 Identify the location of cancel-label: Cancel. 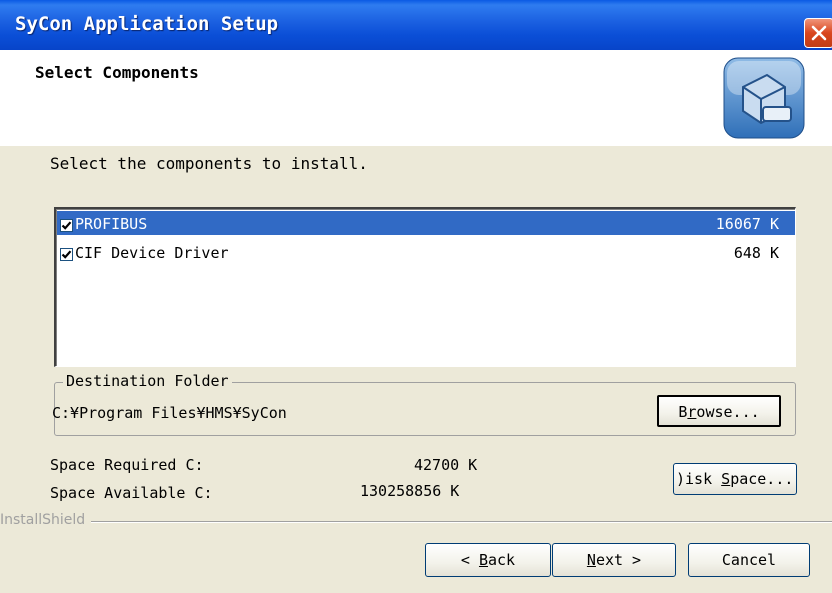
(749, 560).